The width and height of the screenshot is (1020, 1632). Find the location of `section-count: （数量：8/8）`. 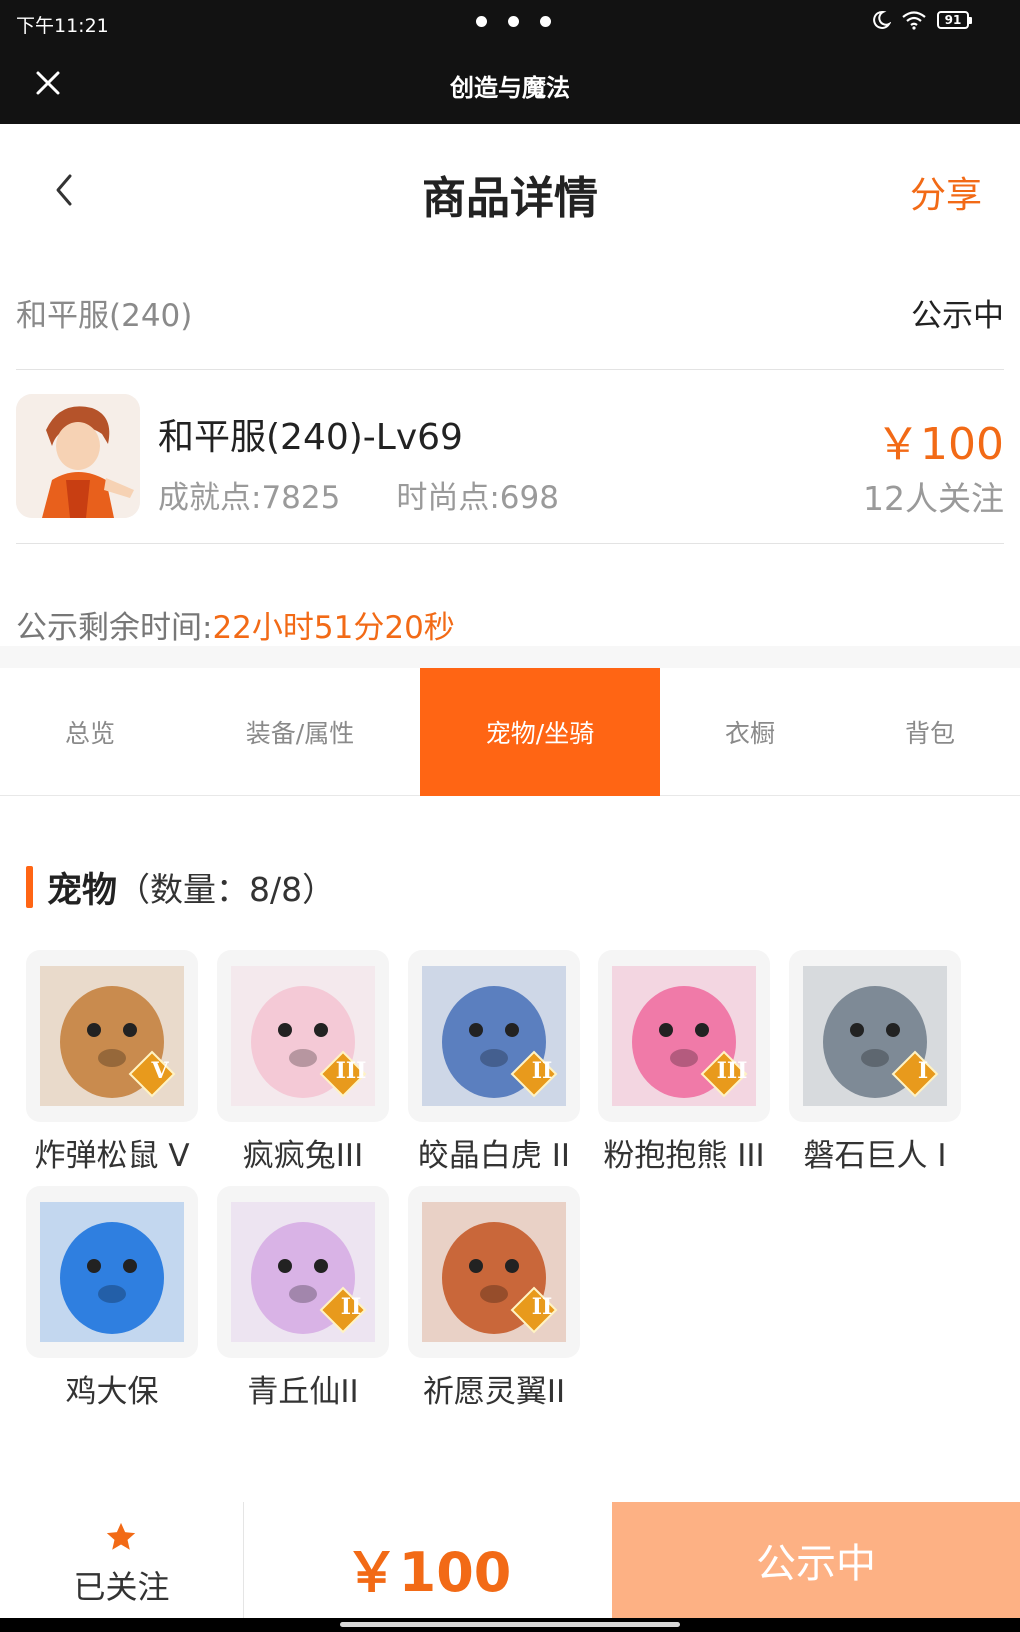

section-count: （数量：8/8） is located at coordinates (226, 889).